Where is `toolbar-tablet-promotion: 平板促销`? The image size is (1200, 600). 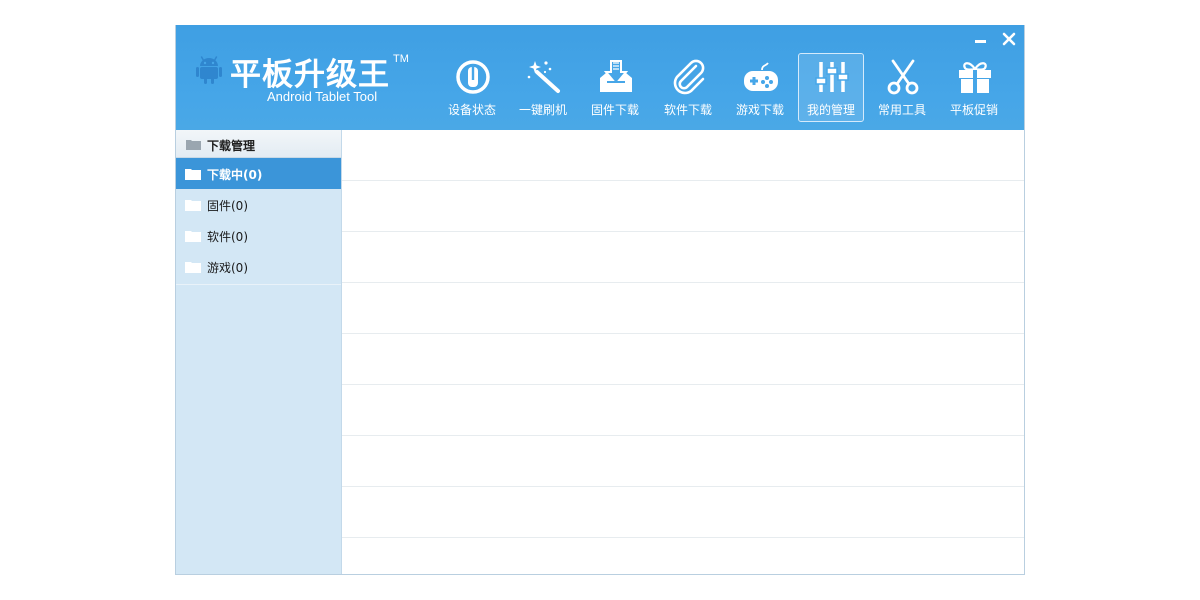
toolbar-tablet-promotion: 平板促销 is located at coordinates (974, 87).